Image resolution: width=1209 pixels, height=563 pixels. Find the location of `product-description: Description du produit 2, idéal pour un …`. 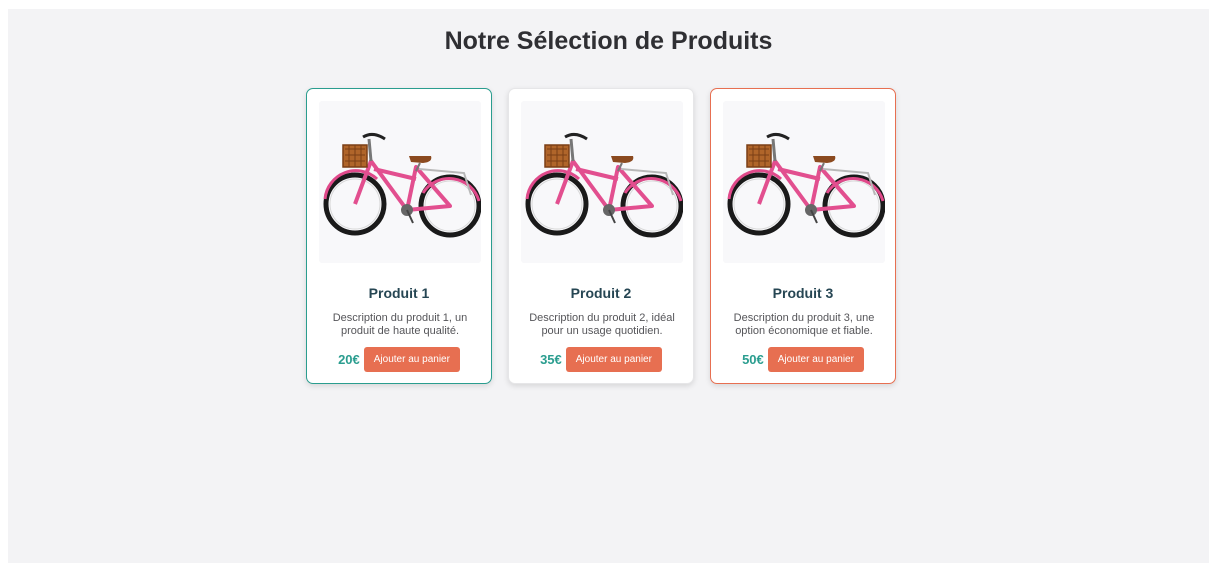

product-description: Description du produit 2, idéal pour un … is located at coordinates (602, 324).